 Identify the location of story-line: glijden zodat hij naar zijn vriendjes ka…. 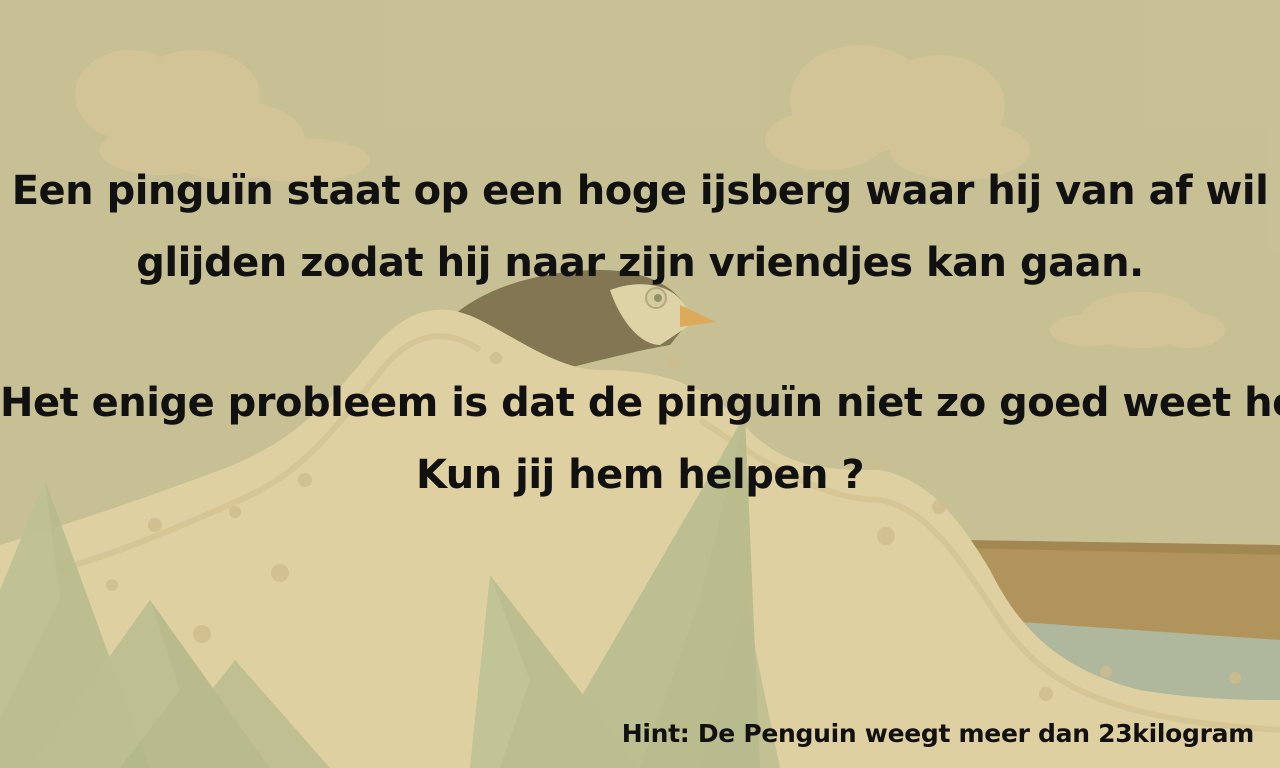
(640, 263).